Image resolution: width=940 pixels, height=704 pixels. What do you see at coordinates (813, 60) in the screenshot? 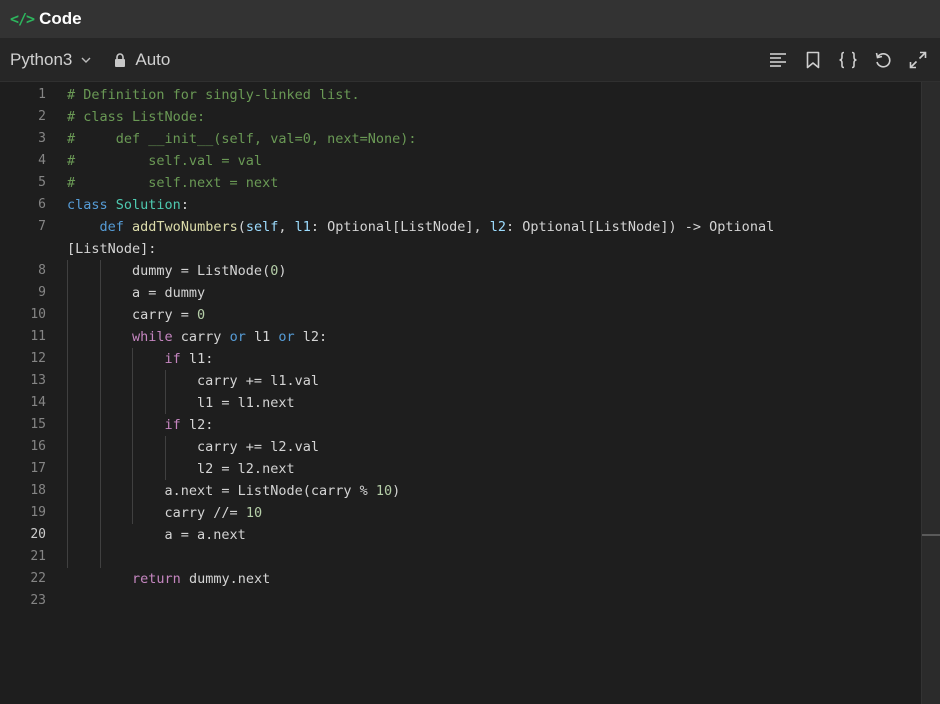
I see `bookmark-button` at bounding box center [813, 60].